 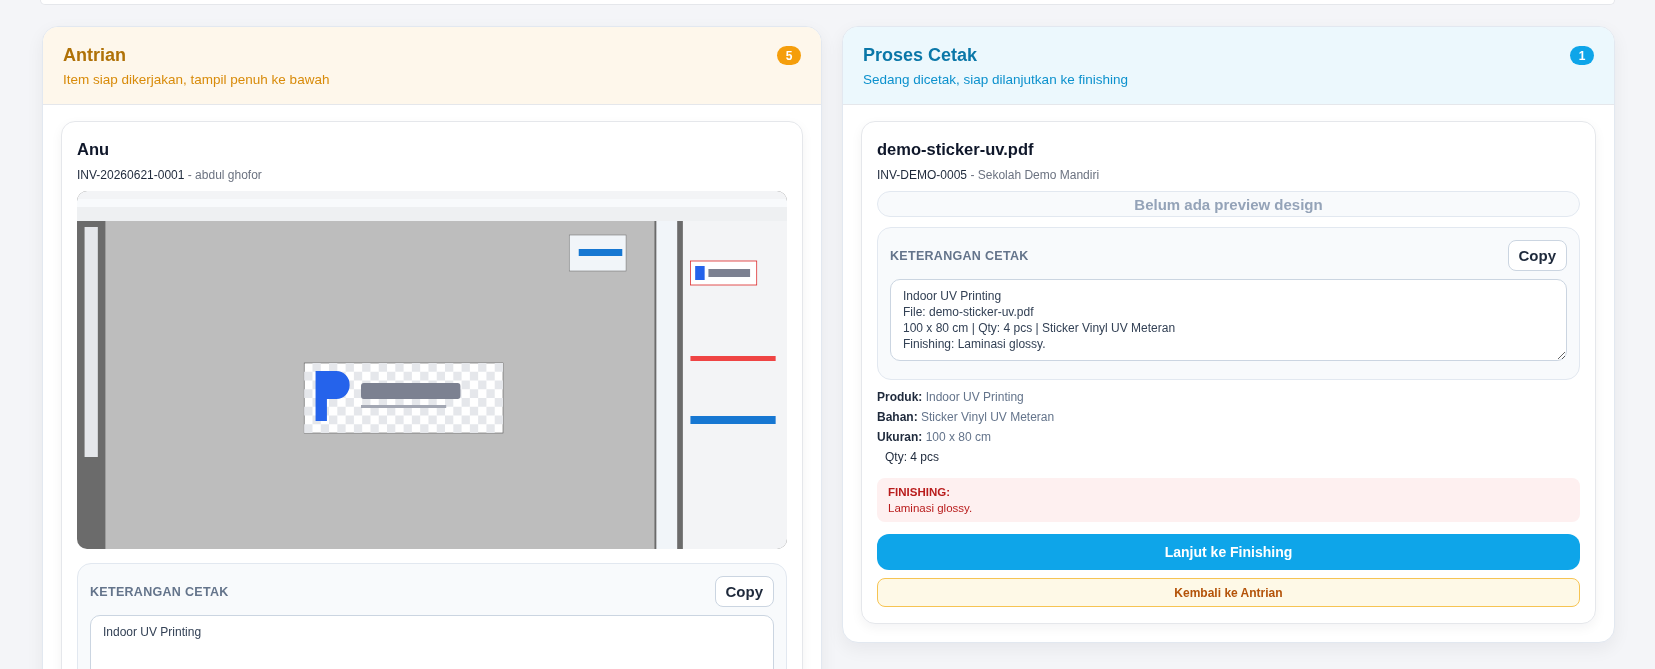 I want to click on column-subtitle: Item siap dikerjakan, tampil penuh ke bawah, so click(x=196, y=79).